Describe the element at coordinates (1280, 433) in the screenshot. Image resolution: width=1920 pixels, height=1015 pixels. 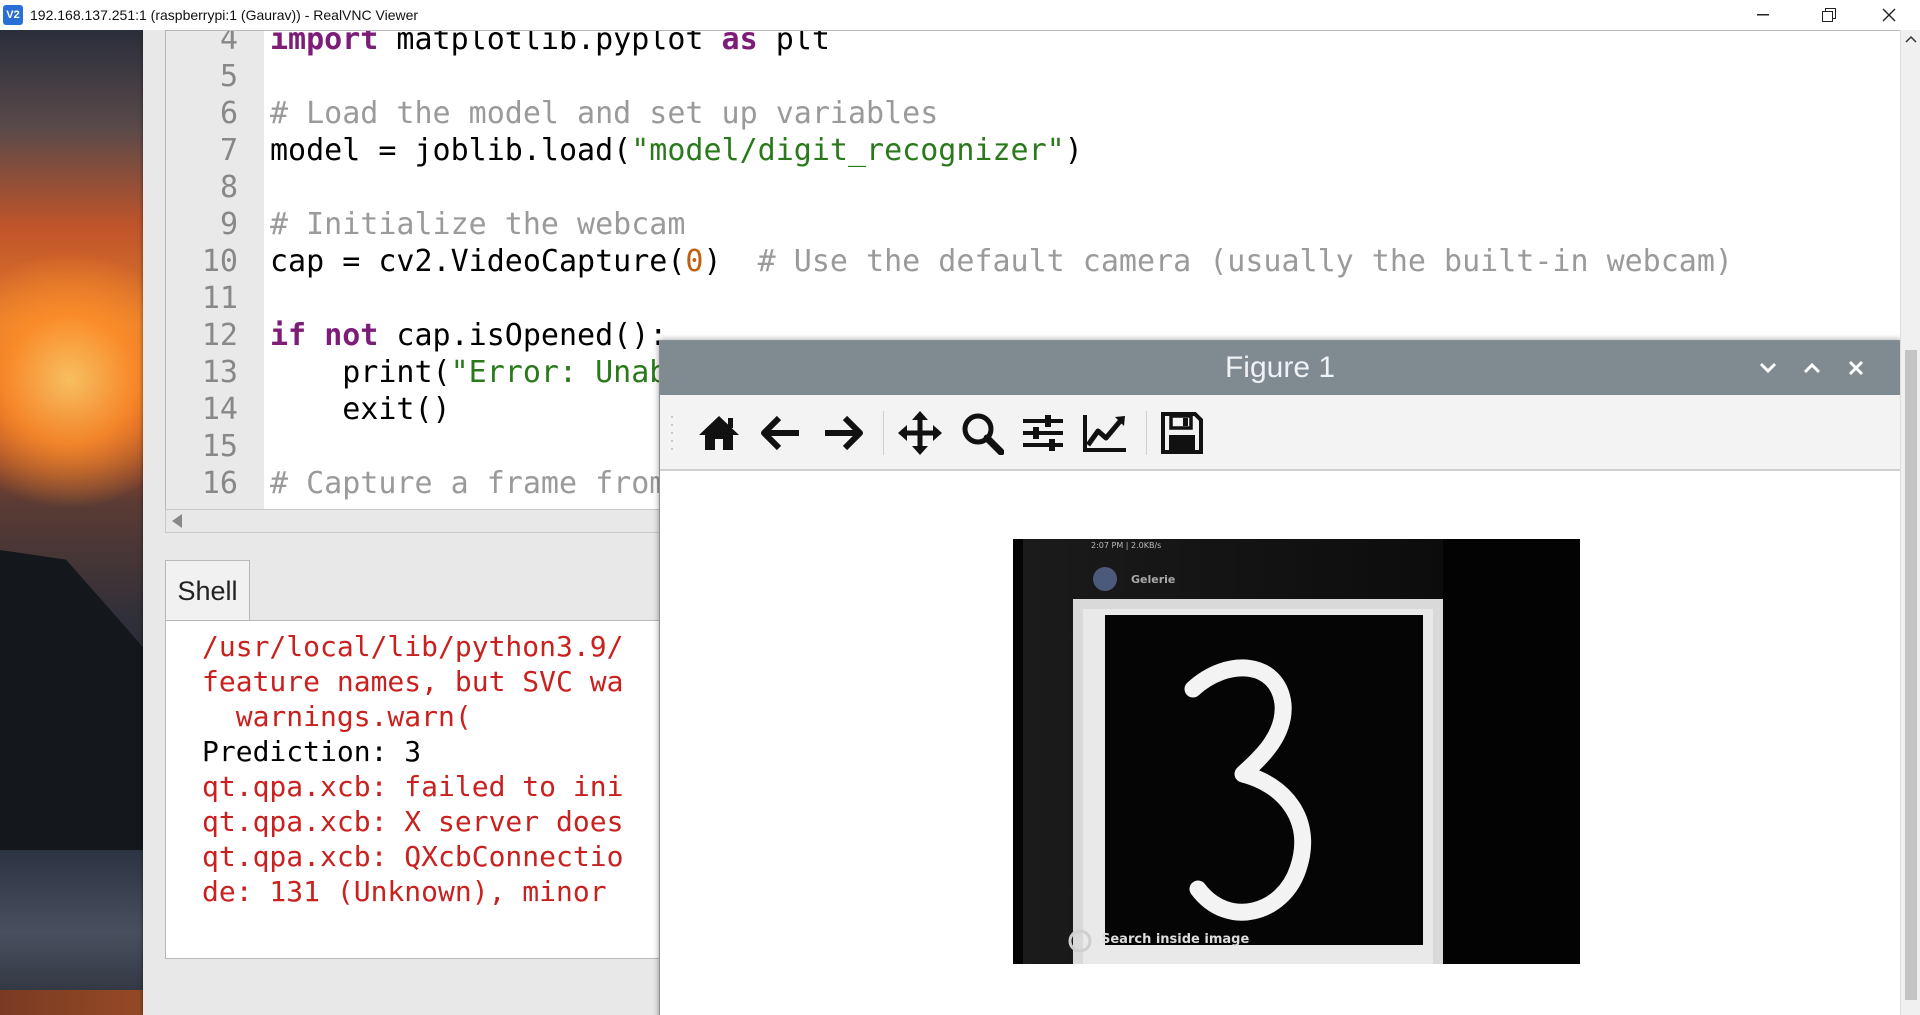
I see `figure-toolbar` at that location.